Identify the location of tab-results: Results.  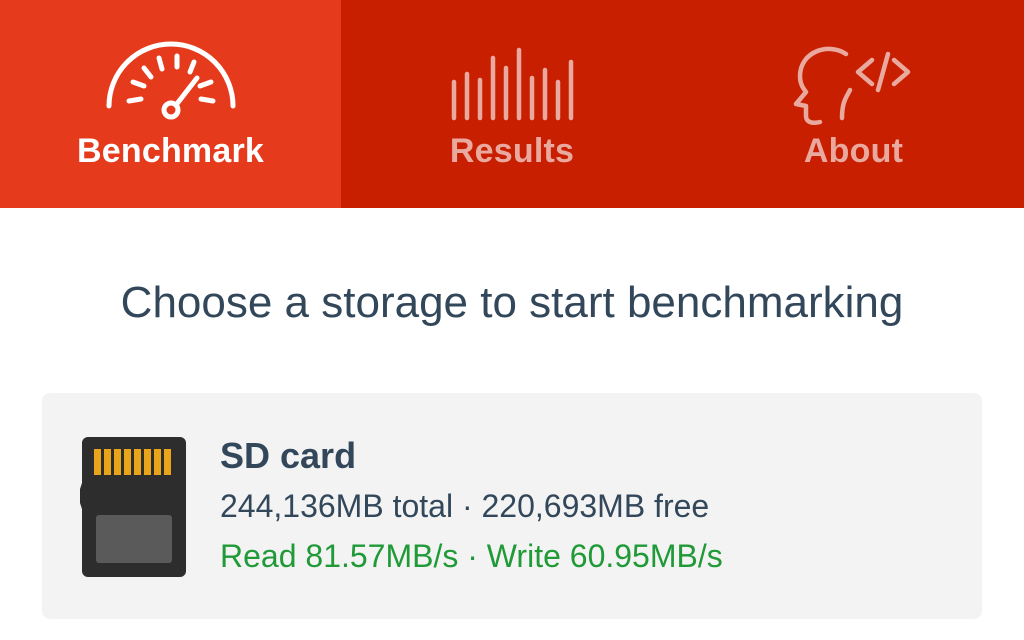
(512, 104).